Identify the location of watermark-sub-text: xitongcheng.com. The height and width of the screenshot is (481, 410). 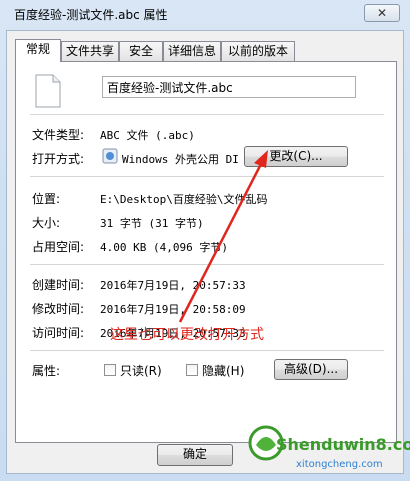
(339, 464).